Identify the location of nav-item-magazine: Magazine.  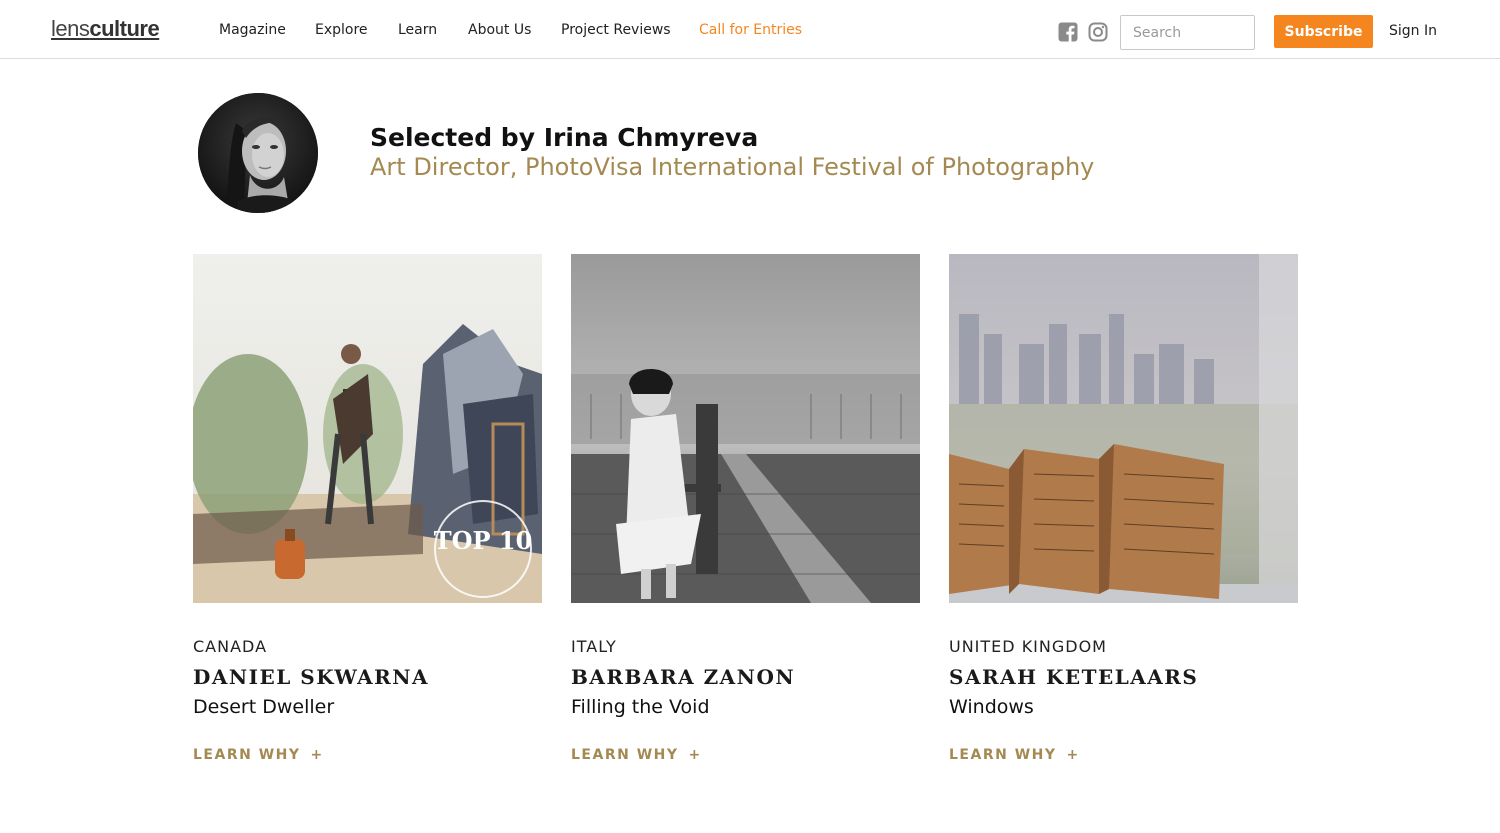
(252, 30).